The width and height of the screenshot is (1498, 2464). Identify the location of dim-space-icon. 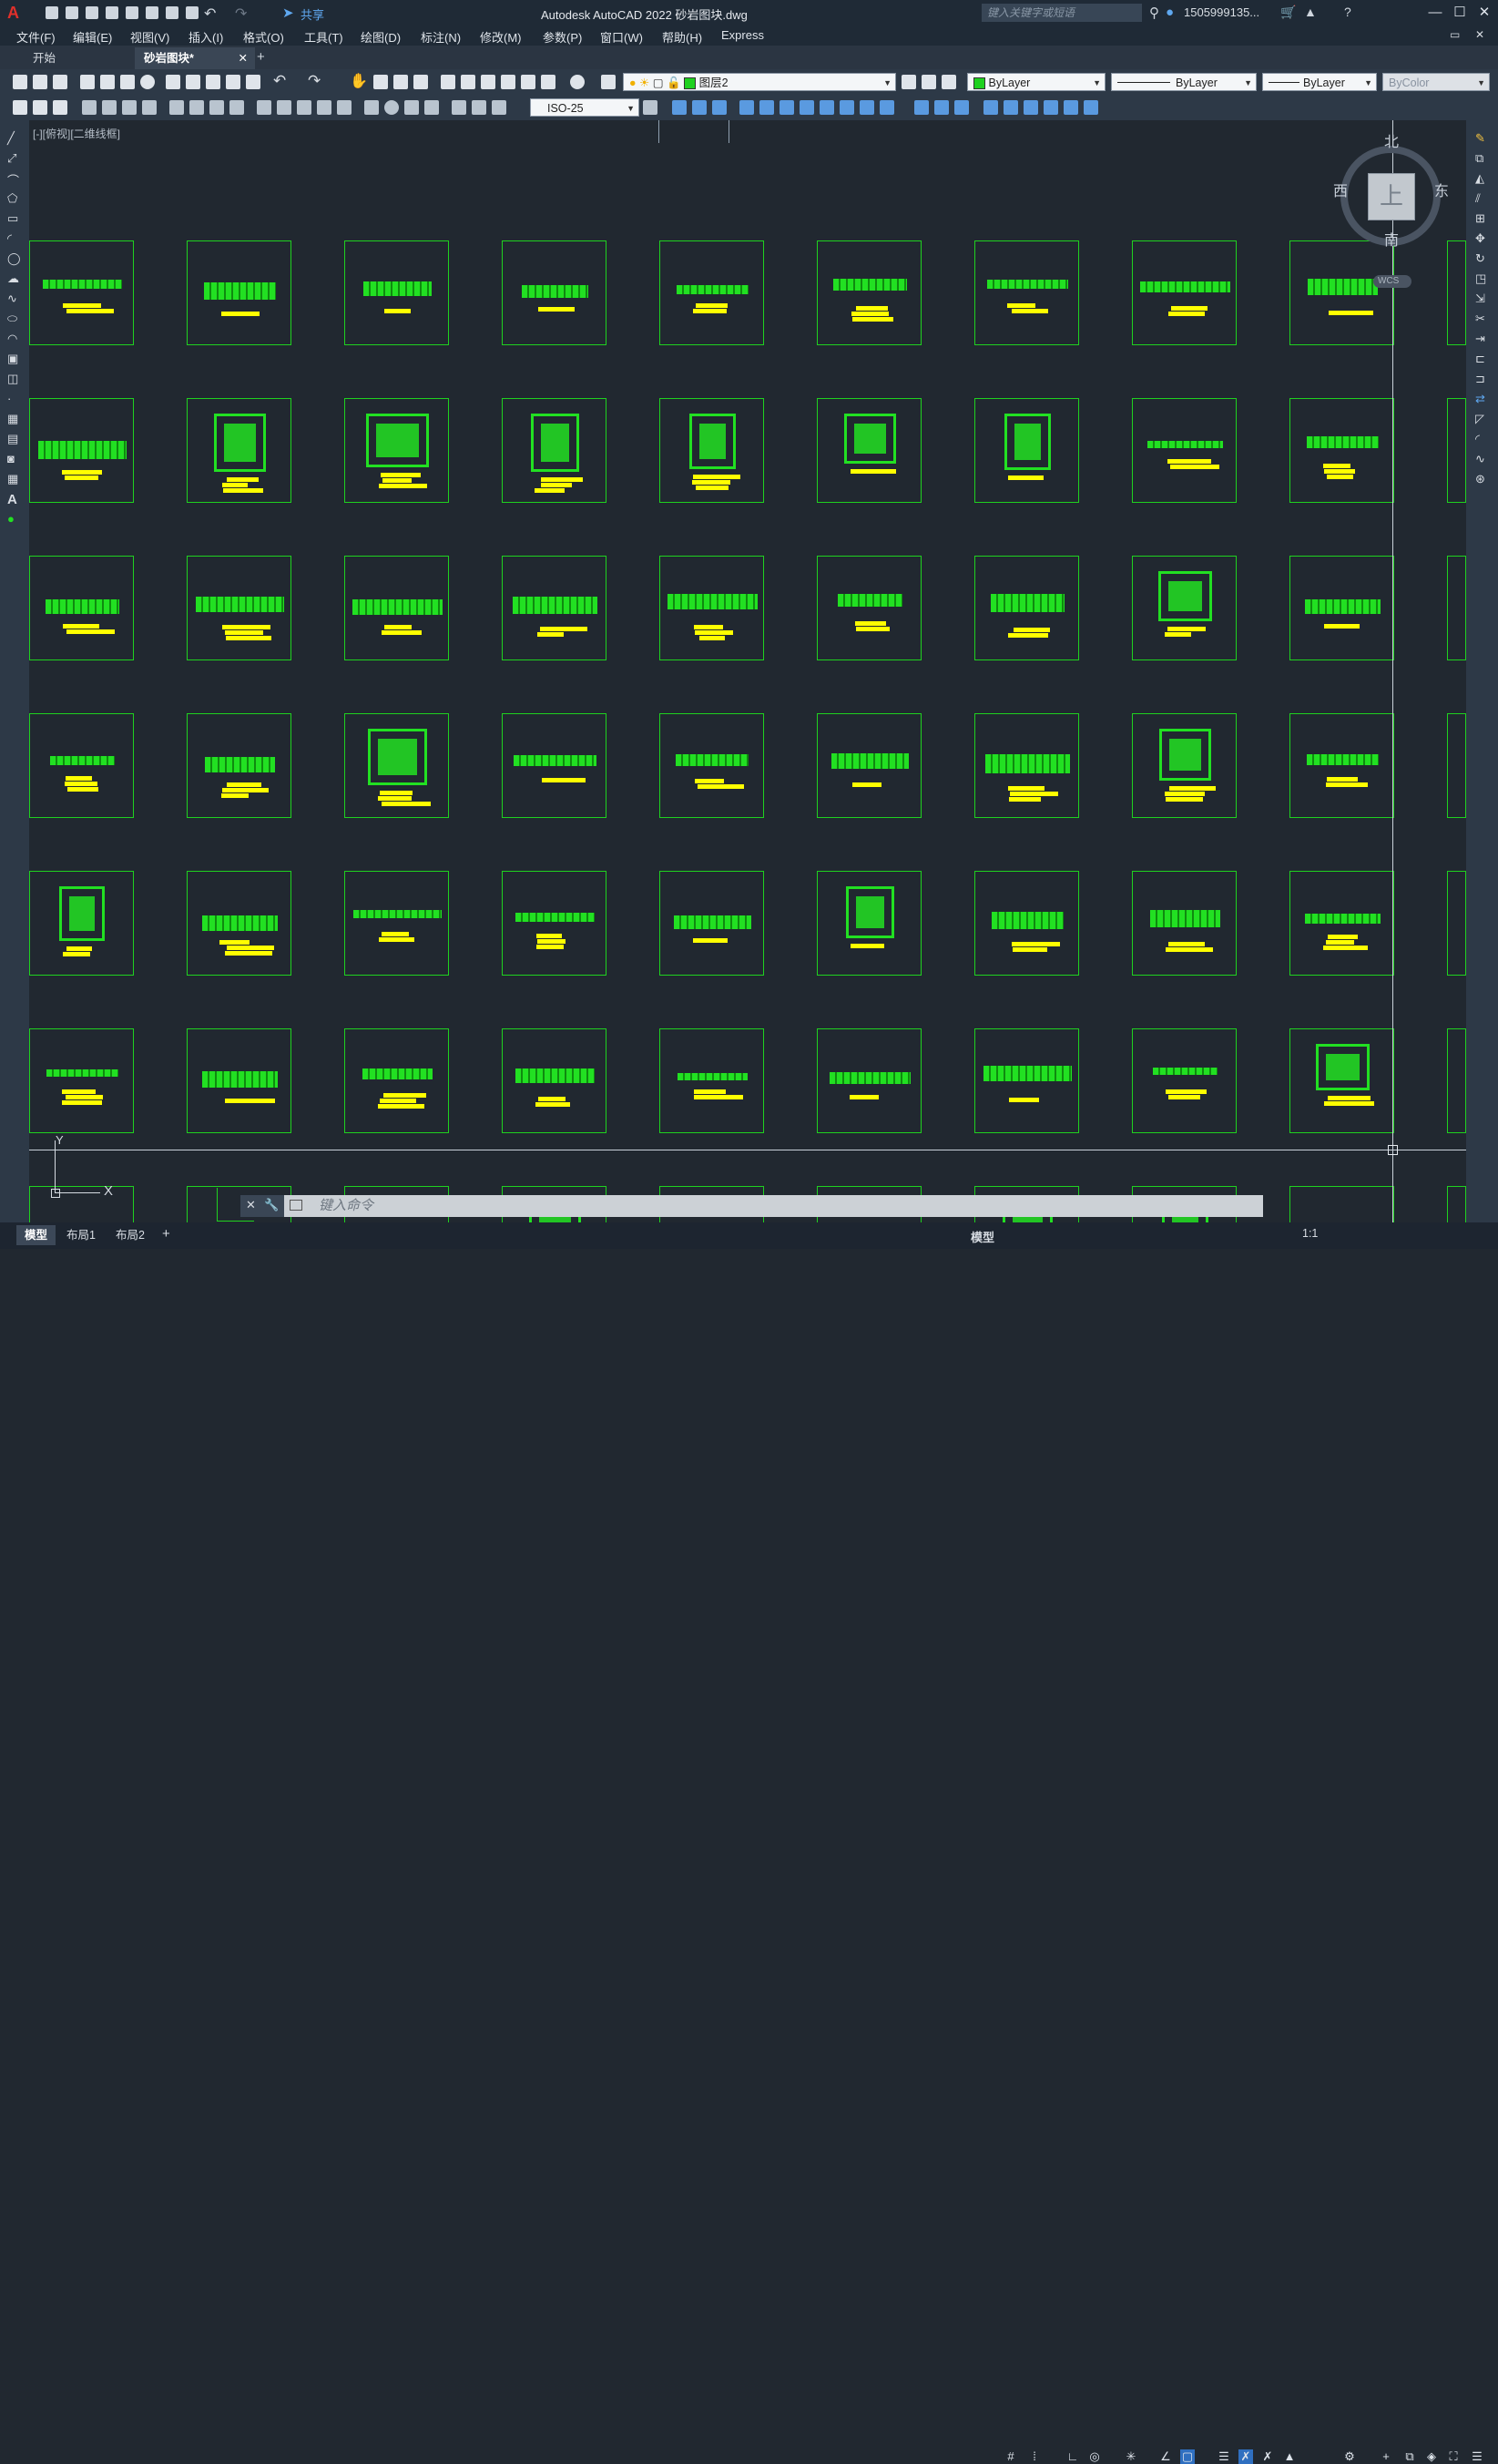
(324, 107).